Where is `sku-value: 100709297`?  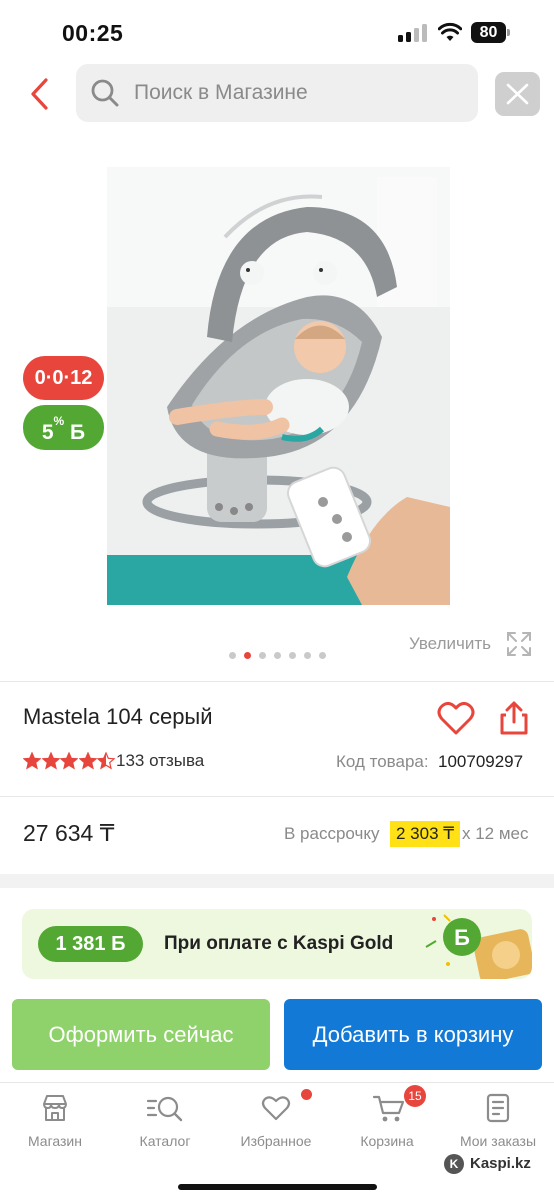
sku-value: 100709297 is located at coordinates (481, 761).